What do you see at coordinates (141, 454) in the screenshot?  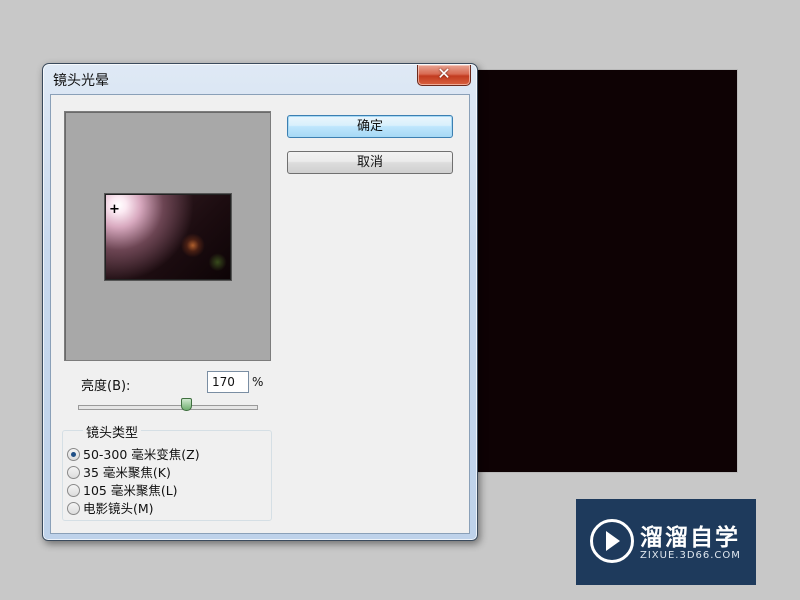 I see `lens-option-label: 50-300 毫米变焦(Z)` at bounding box center [141, 454].